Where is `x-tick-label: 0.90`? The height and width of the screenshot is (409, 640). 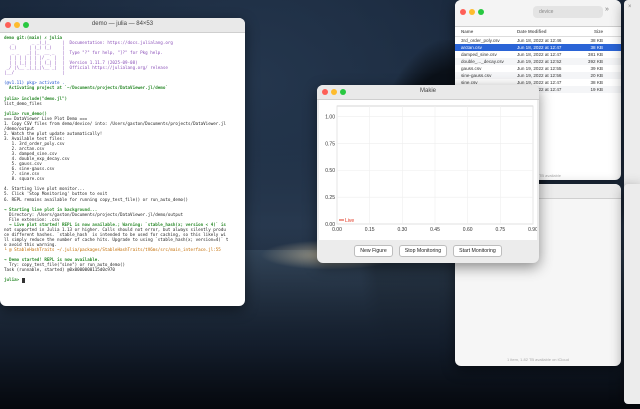 x-tick-label: 0.90 is located at coordinates (532, 230).